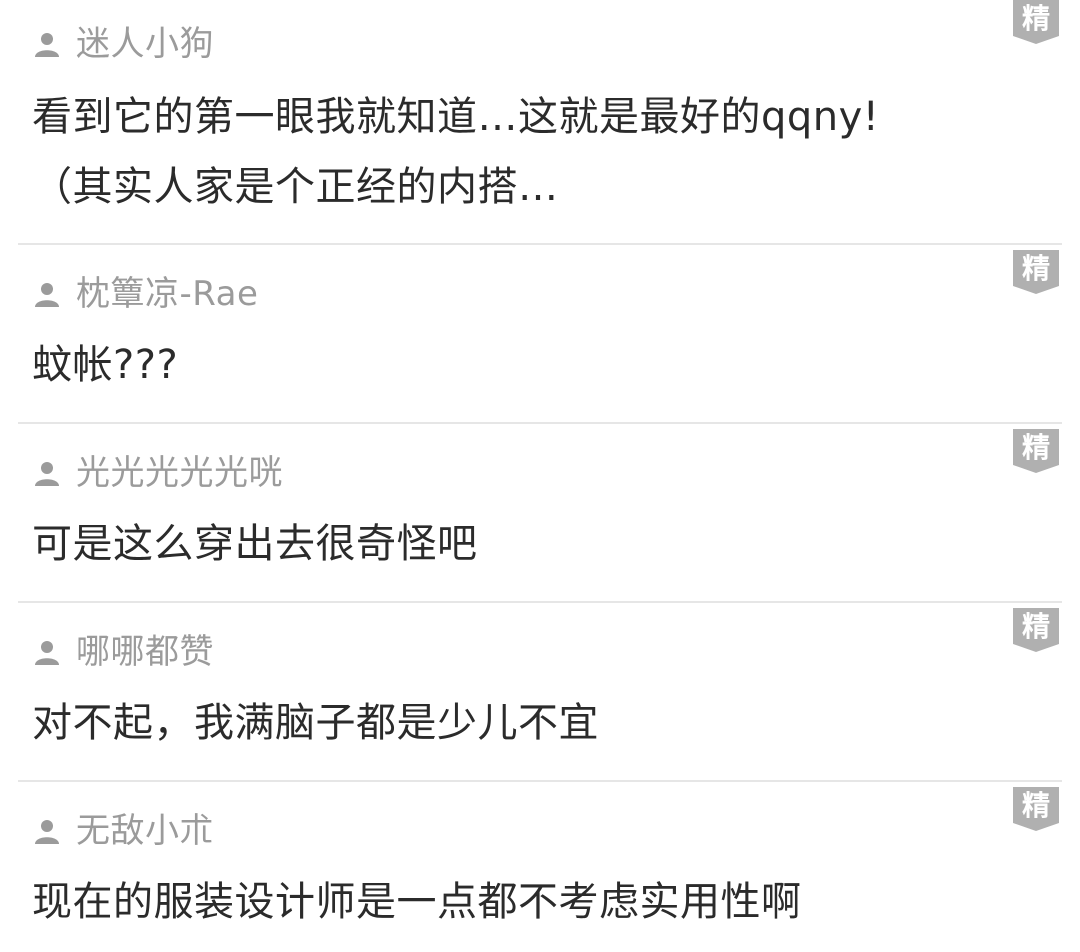 The height and width of the screenshot is (952, 1080). I want to click on comment-text: 蚊帐???, so click(105, 365).